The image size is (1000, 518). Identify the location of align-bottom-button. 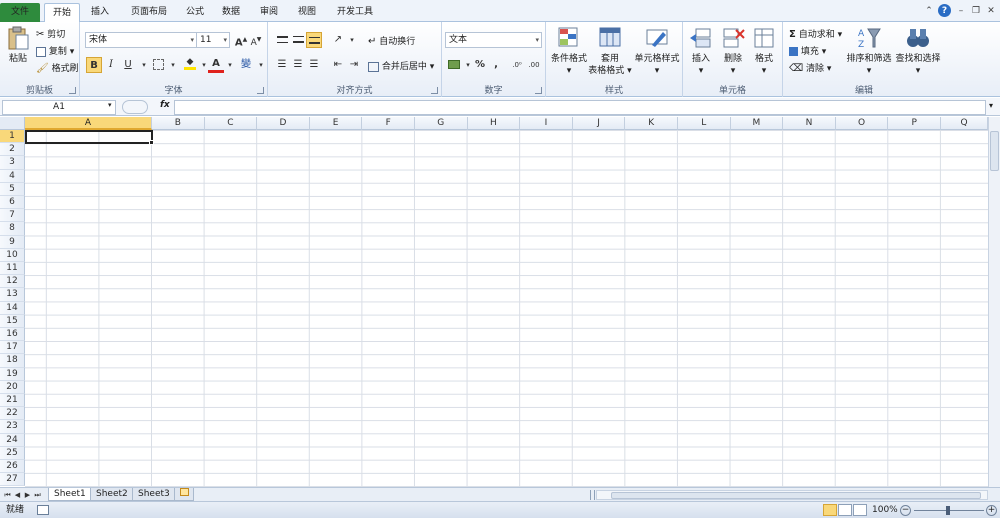
(314, 40).